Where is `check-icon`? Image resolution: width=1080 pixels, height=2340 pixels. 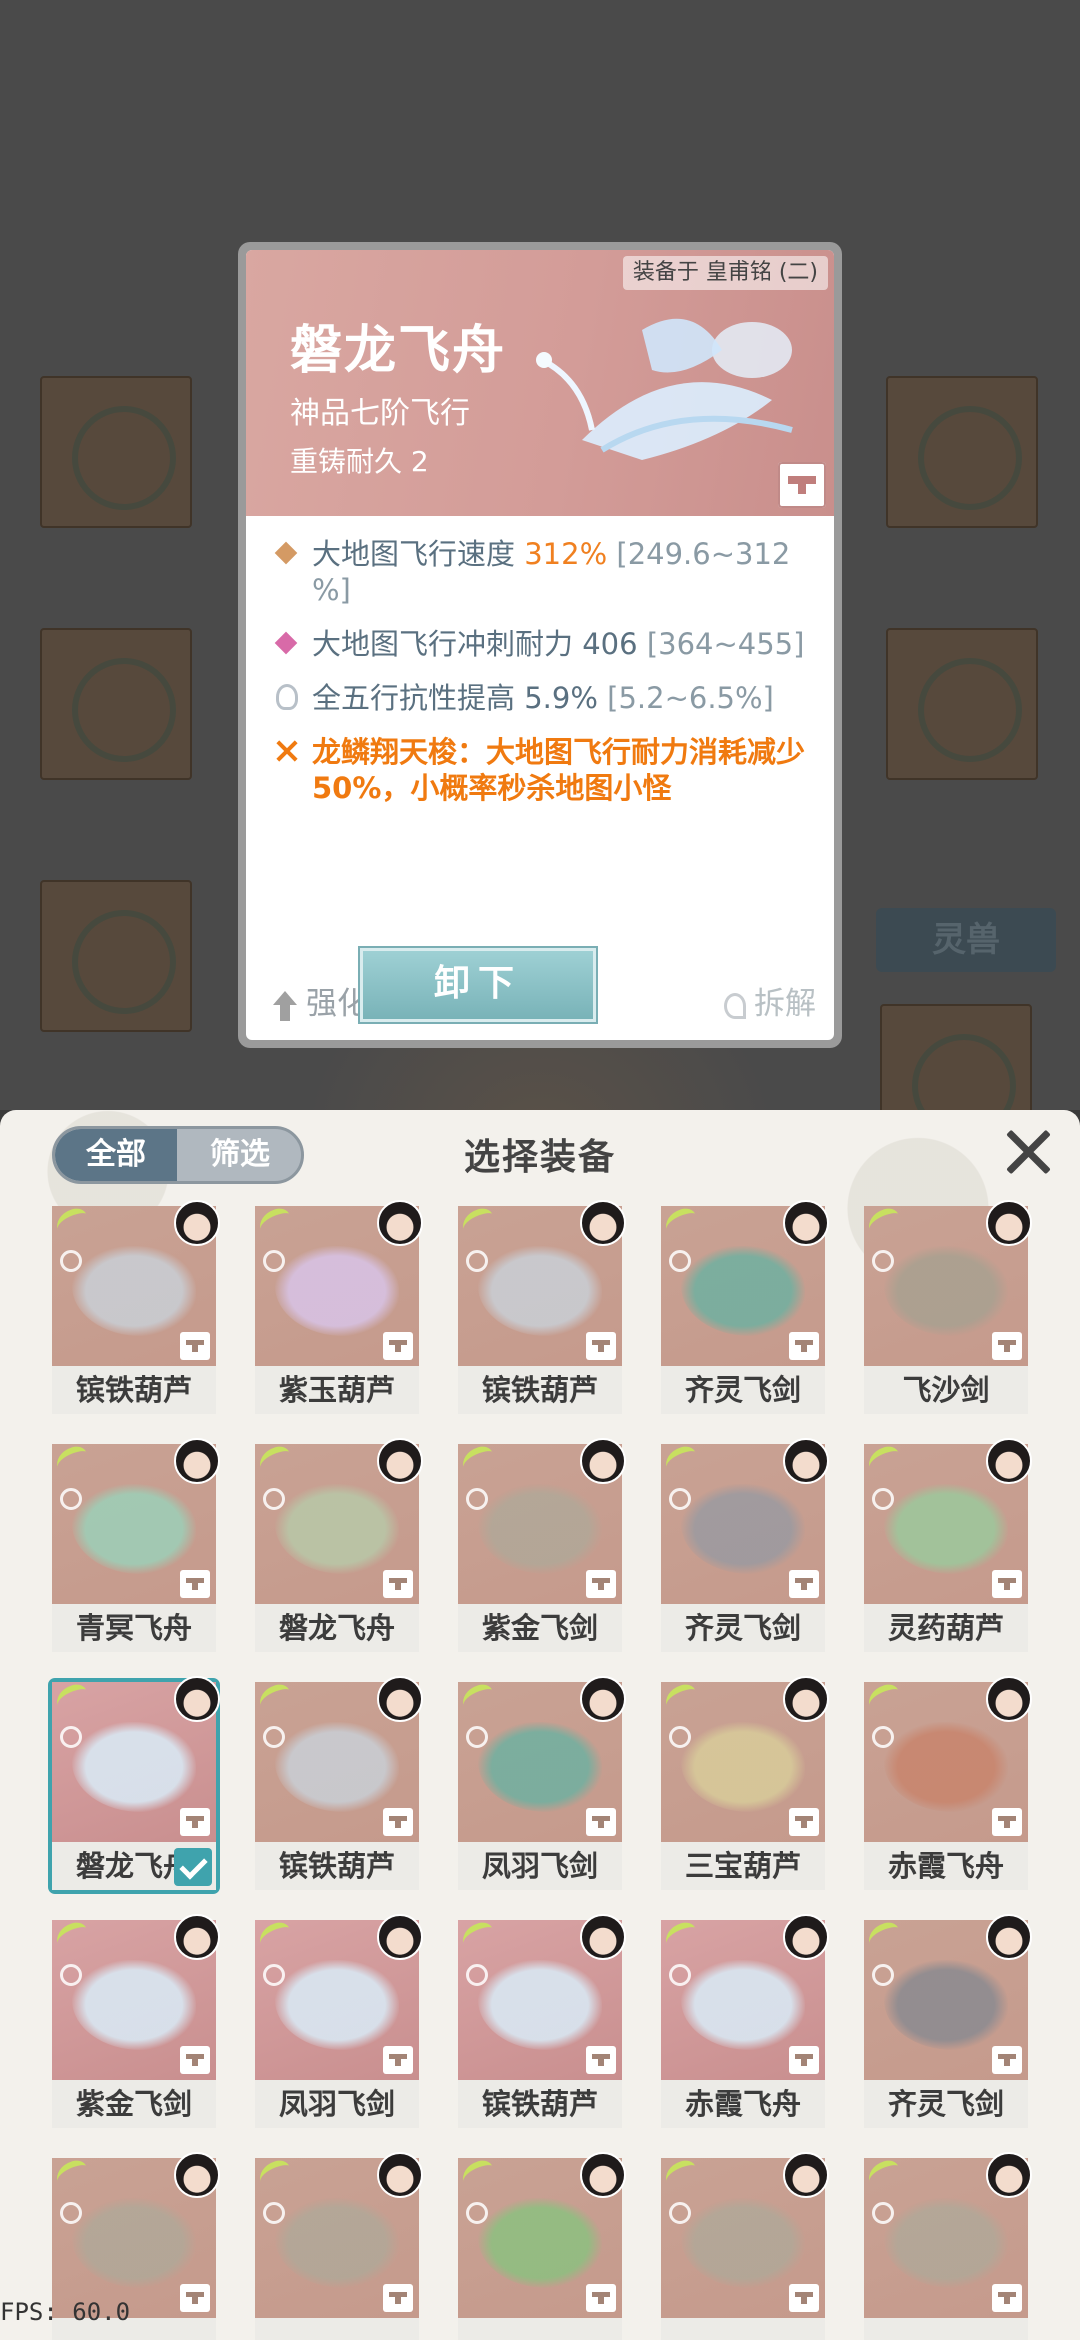
check-icon is located at coordinates (193, 1867).